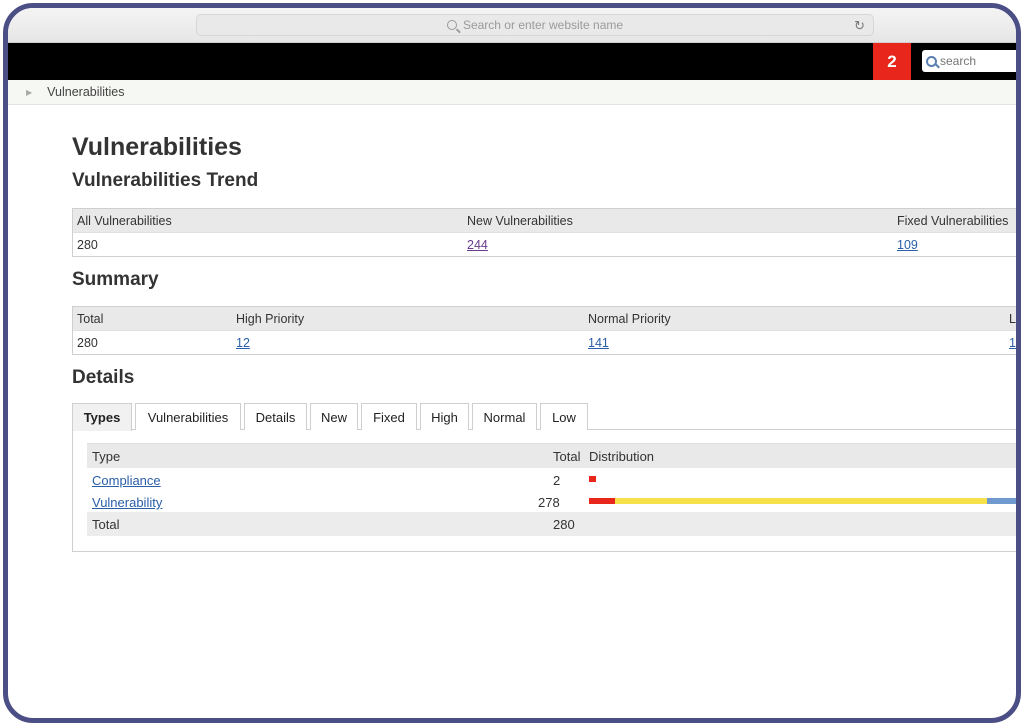 This screenshot has height=726, width=1024. Describe the element at coordinates (86, 92) in the screenshot. I see `breadcrumb-current: Vulnerabilities` at that location.